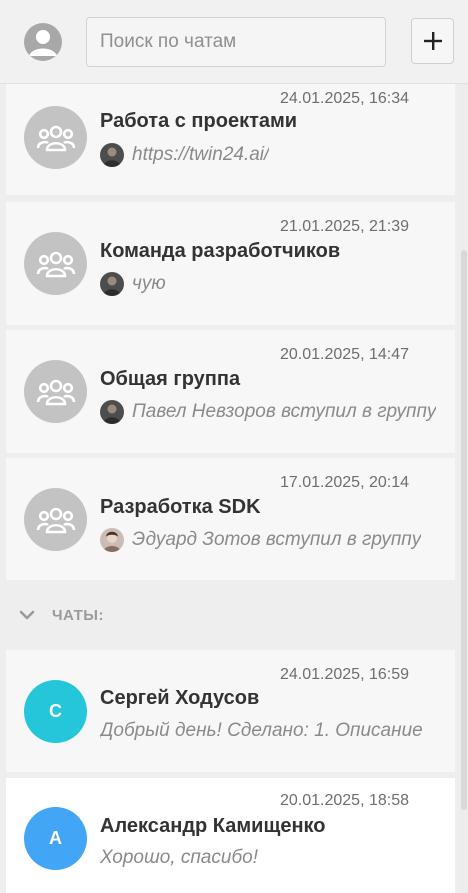 Image resolution: width=468 pixels, height=893 pixels. What do you see at coordinates (180, 698) in the screenshot?
I see `chat-title: Сергей Ходусов` at bounding box center [180, 698].